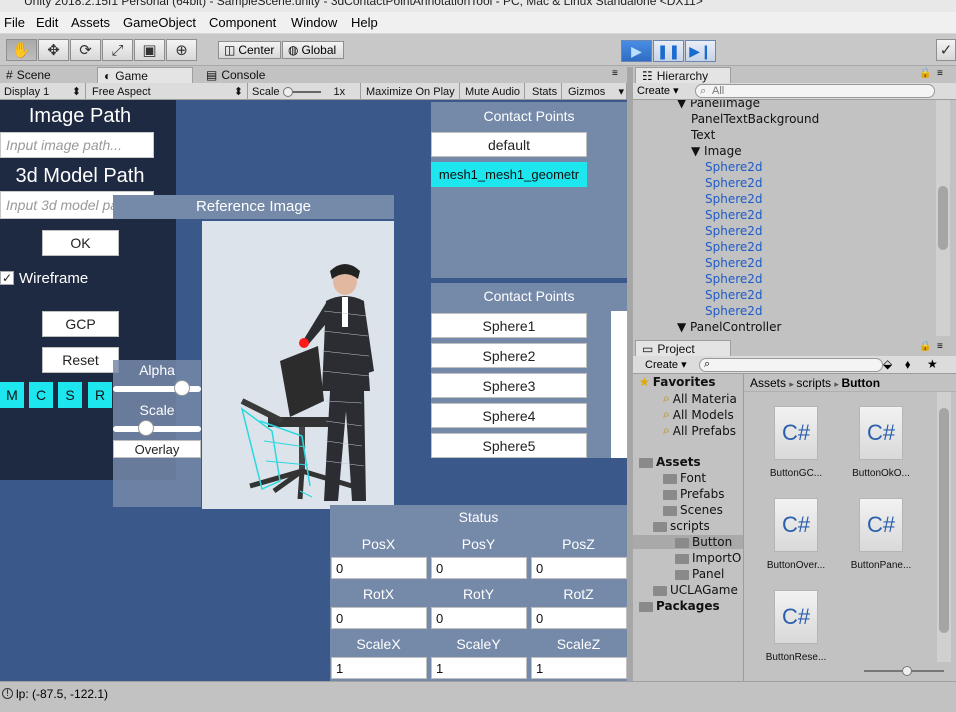 The image size is (956, 712). I want to click on project-tree-item: Prefabs, so click(694, 494).